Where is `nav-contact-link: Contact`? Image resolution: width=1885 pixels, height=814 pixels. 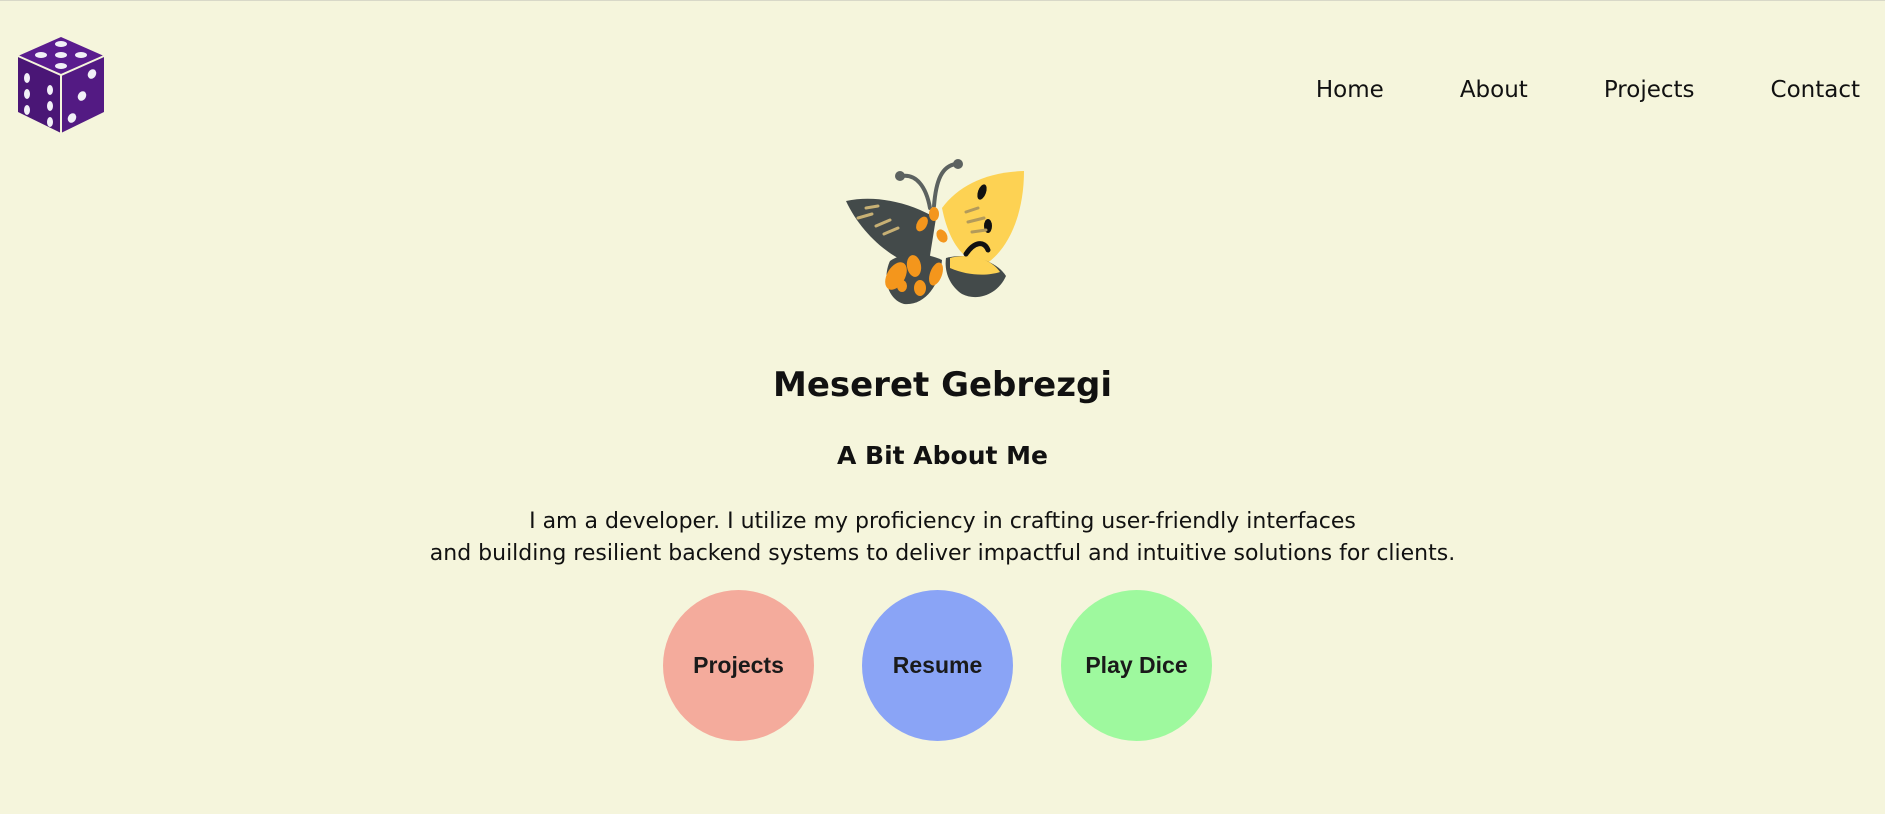 nav-contact-link: Contact is located at coordinates (1815, 90).